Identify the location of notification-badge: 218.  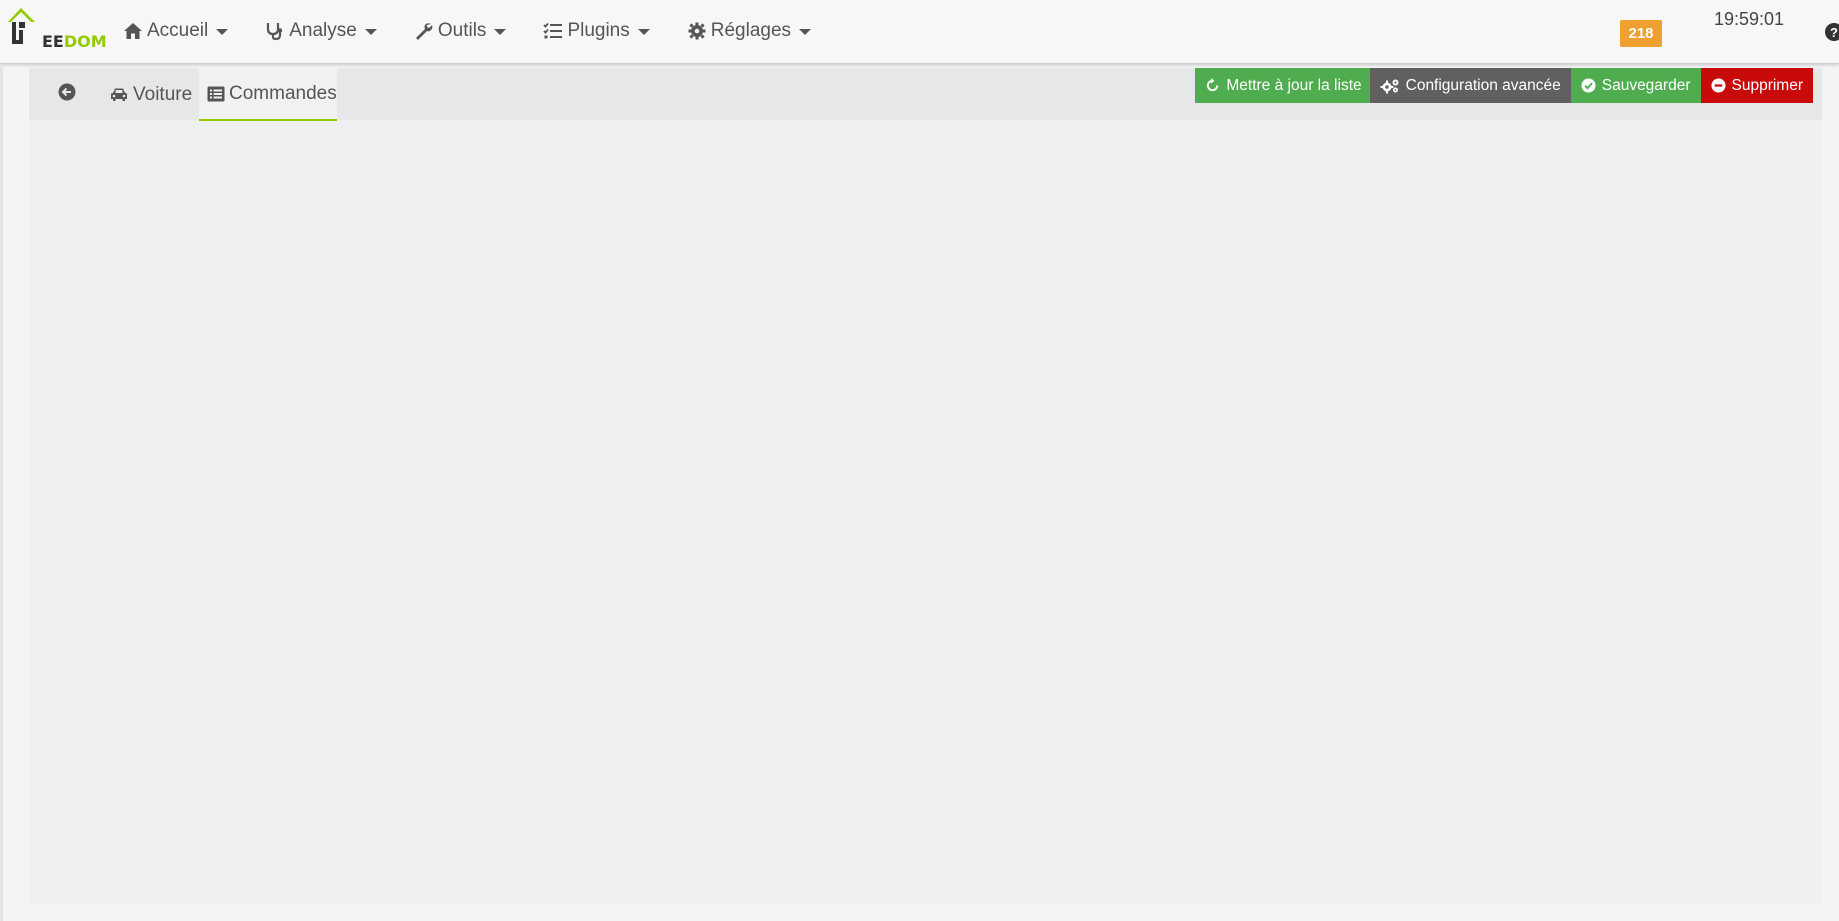
(1641, 33).